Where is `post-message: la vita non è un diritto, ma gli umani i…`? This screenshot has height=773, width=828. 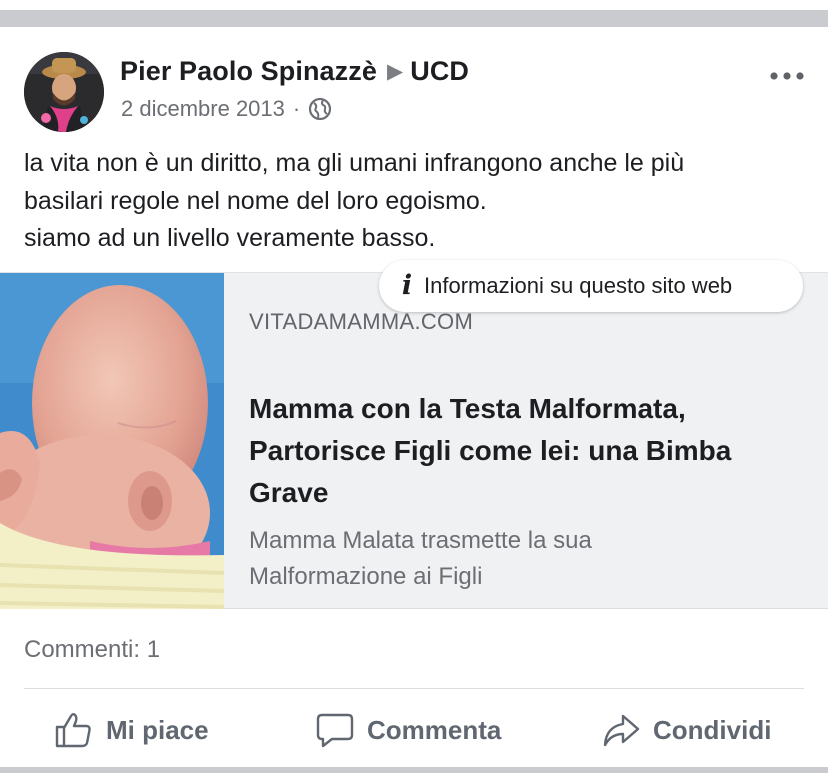
post-message: la vita non è un diritto, ma gli umani i… is located at coordinates (419, 201).